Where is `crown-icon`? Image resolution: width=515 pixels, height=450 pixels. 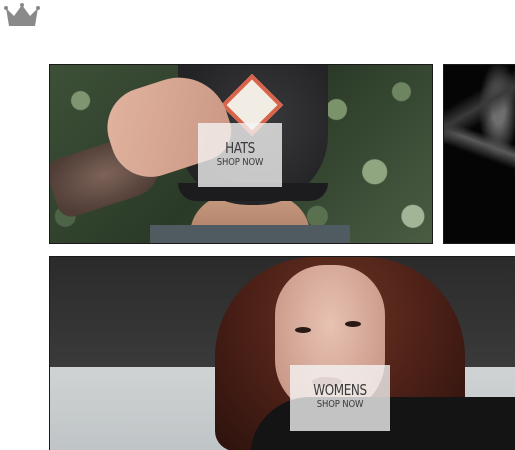 crown-icon is located at coordinates (22, 14).